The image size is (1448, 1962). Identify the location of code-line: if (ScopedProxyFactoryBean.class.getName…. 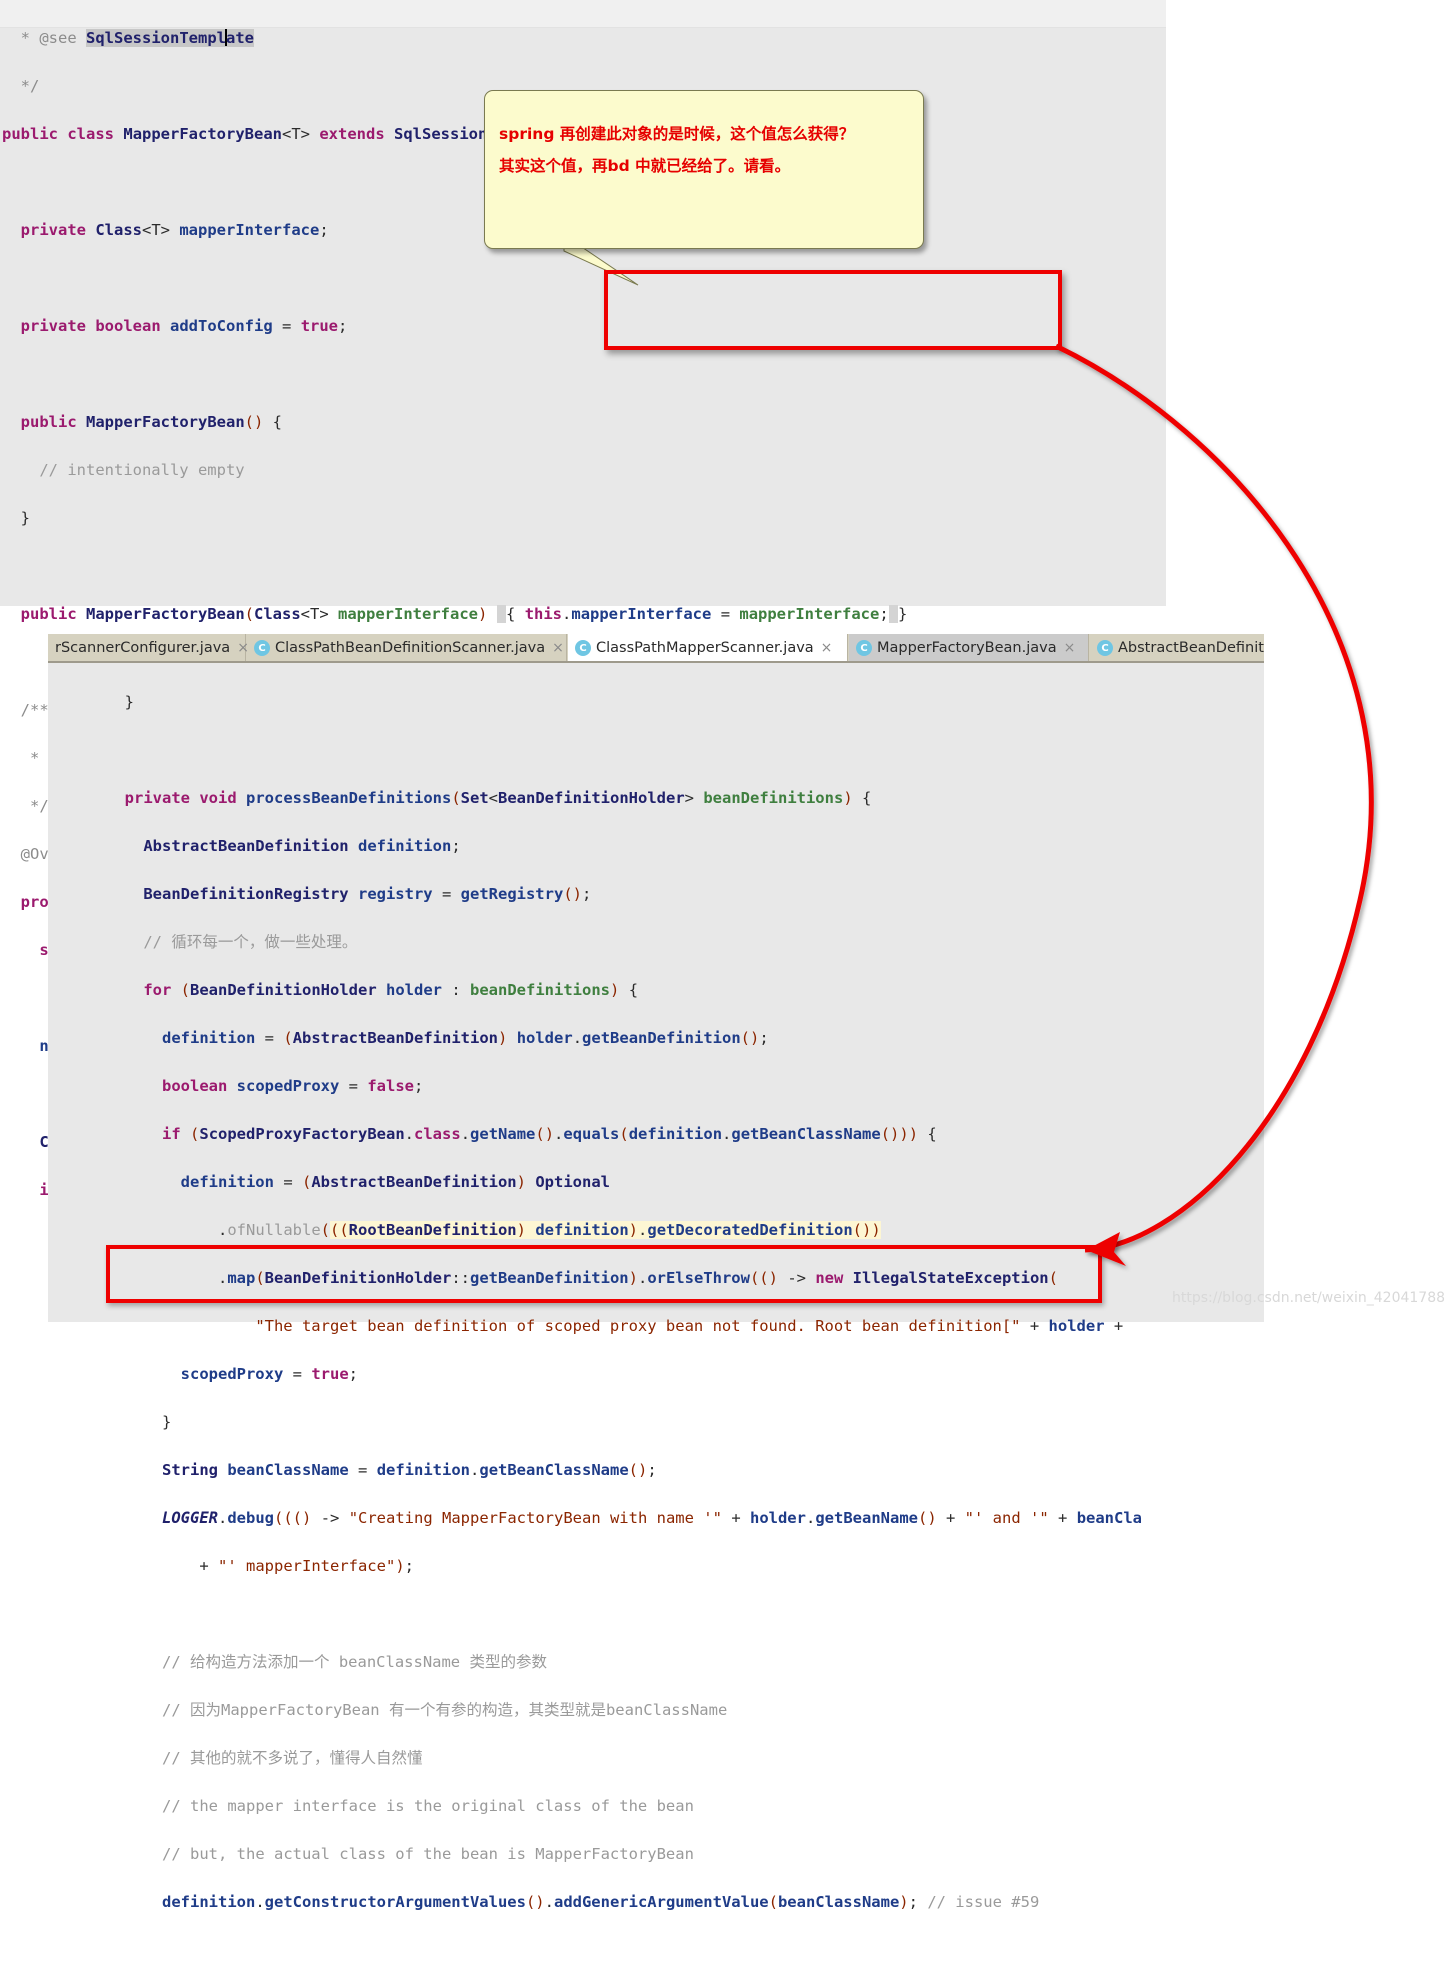
(549, 1134).